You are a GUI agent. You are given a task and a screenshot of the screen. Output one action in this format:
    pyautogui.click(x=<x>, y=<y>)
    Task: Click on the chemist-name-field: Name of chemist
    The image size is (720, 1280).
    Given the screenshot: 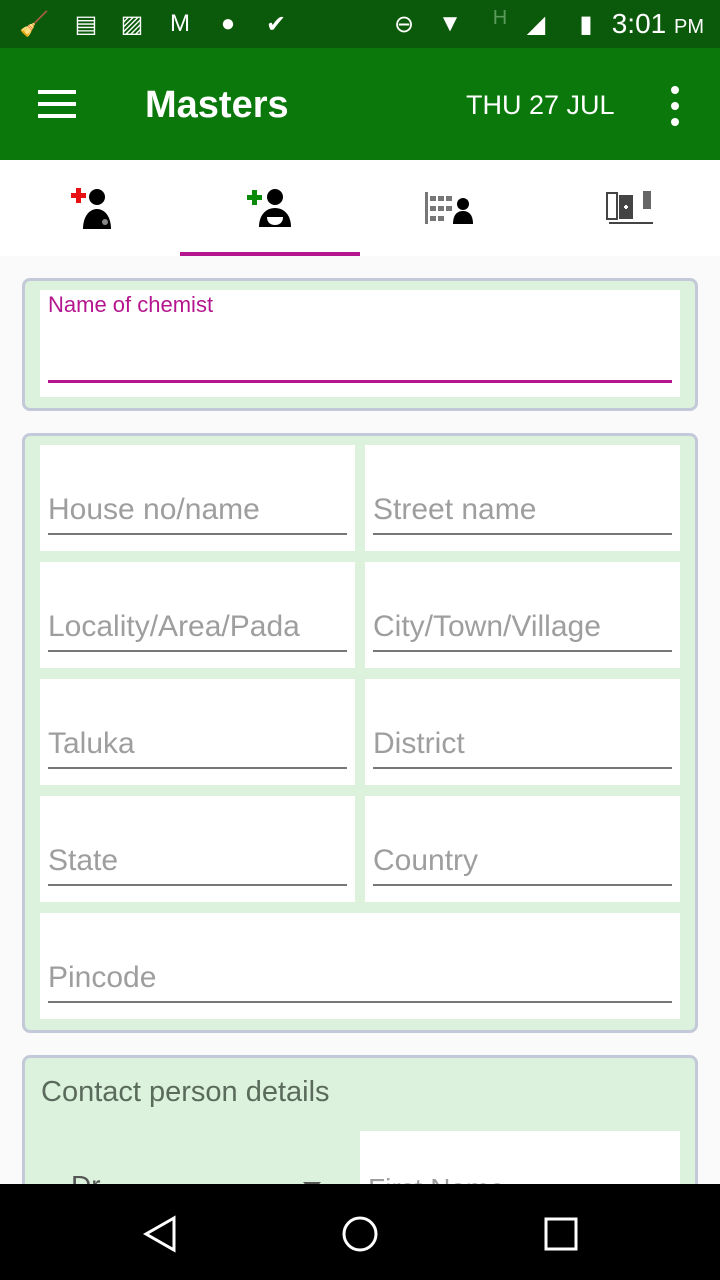 What is the action you would take?
    pyautogui.click(x=360, y=343)
    